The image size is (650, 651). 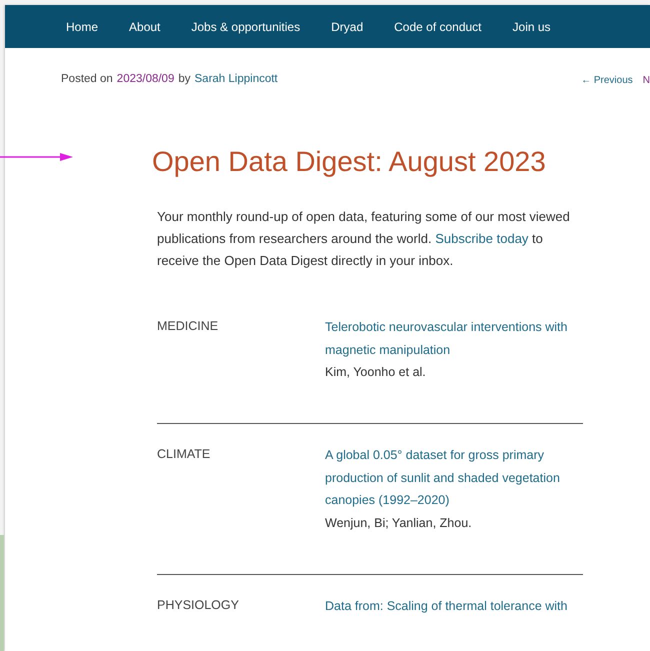 What do you see at coordinates (184, 454) in the screenshot?
I see `category-label: CLIMATE` at bounding box center [184, 454].